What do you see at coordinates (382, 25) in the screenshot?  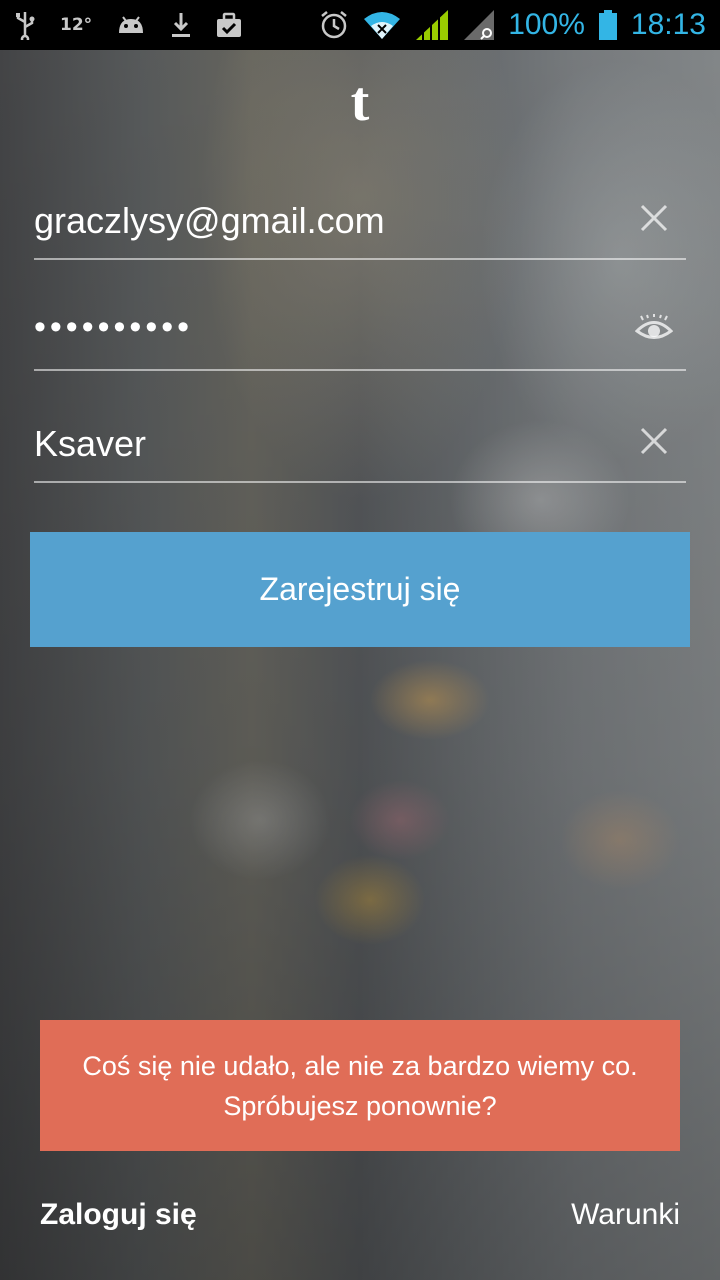 I see `wifi-icon` at bounding box center [382, 25].